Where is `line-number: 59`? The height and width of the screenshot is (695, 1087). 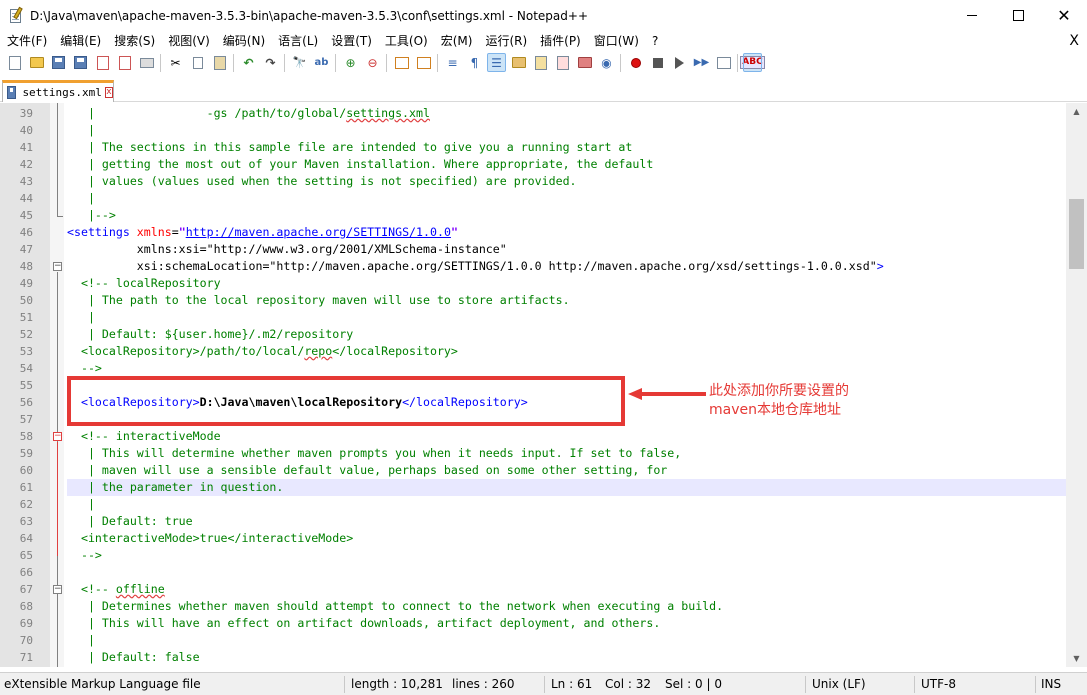 line-number: 59 is located at coordinates (26, 453).